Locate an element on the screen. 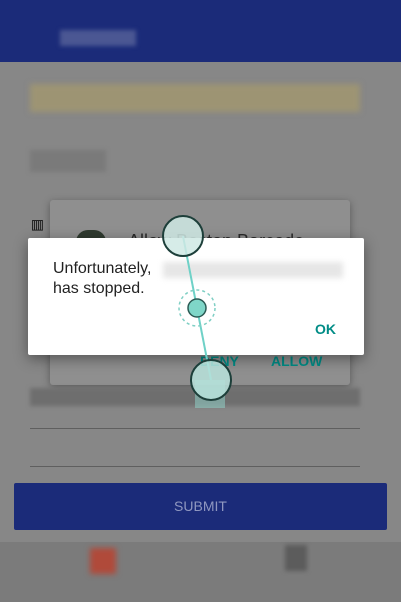  ok-button: OK is located at coordinates (325, 329).